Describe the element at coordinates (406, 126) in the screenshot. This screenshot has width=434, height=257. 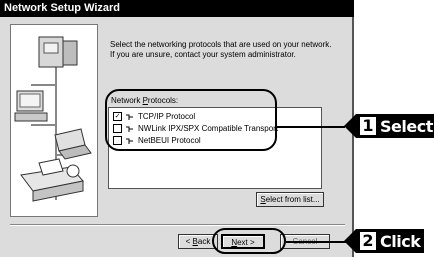
I see `step-word: Select` at that location.